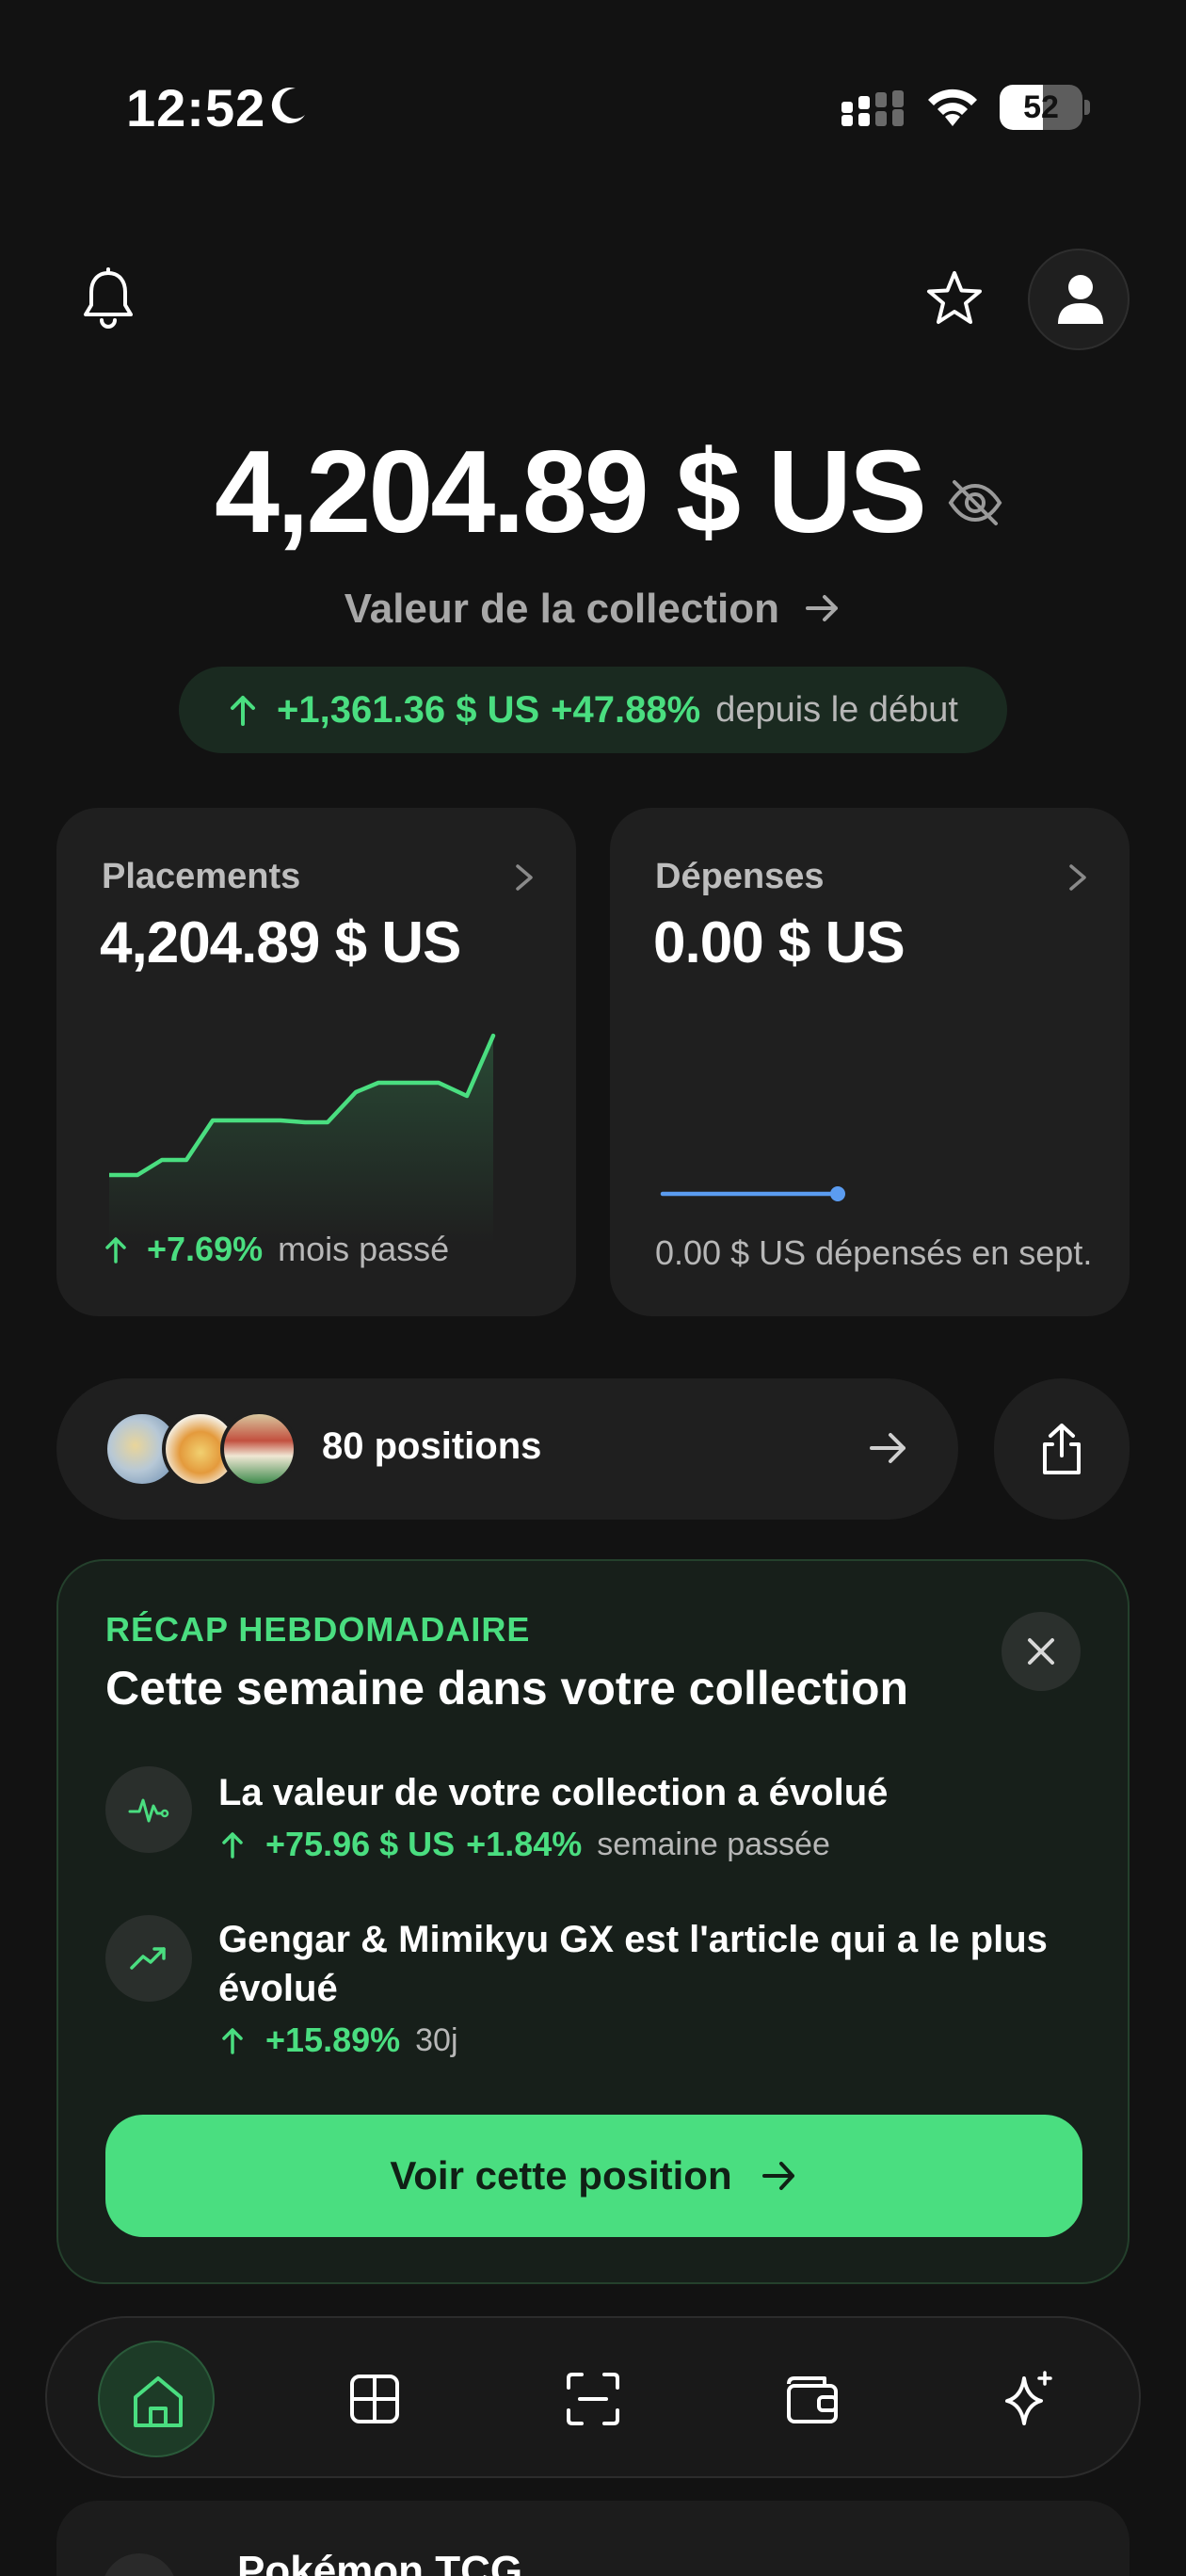  I want to click on view-position-button: Voir cette position, so click(593, 2176).